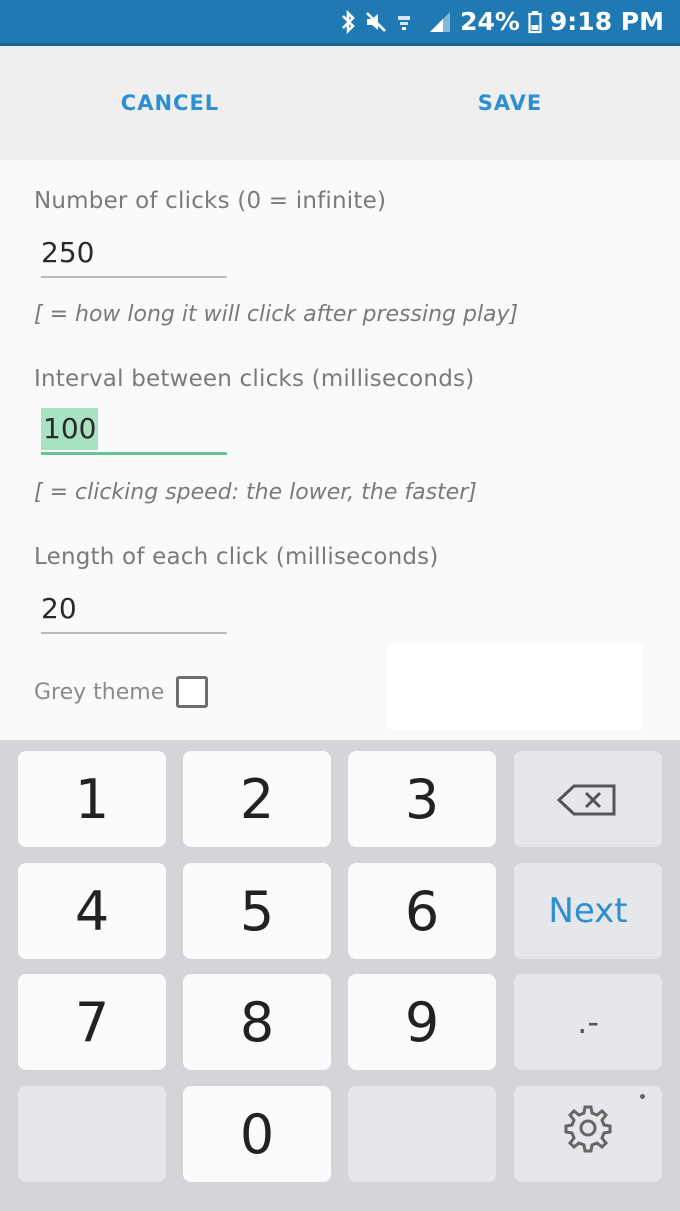 This screenshot has width=680, height=1211. Describe the element at coordinates (92, 911) in the screenshot. I see `key-4: 4` at that location.